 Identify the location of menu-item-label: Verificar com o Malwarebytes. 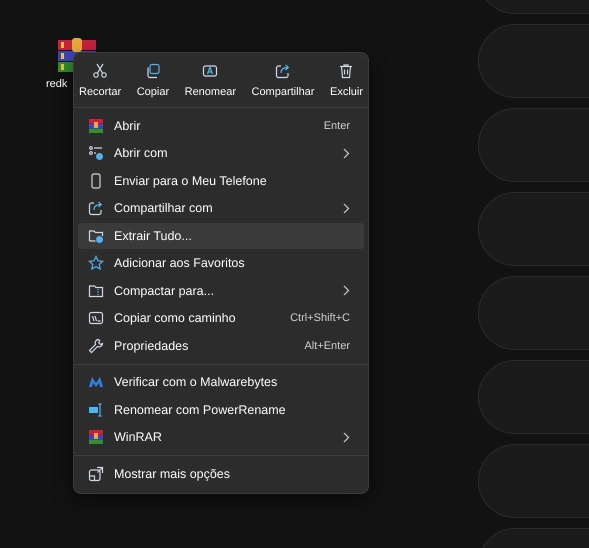
(196, 382).